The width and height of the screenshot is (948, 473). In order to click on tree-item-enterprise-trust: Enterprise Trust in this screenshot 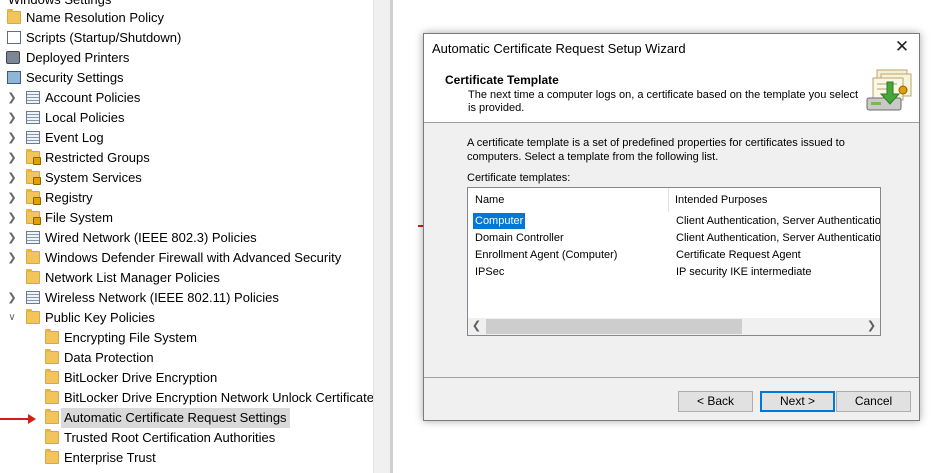, I will do `click(186, 458)`.